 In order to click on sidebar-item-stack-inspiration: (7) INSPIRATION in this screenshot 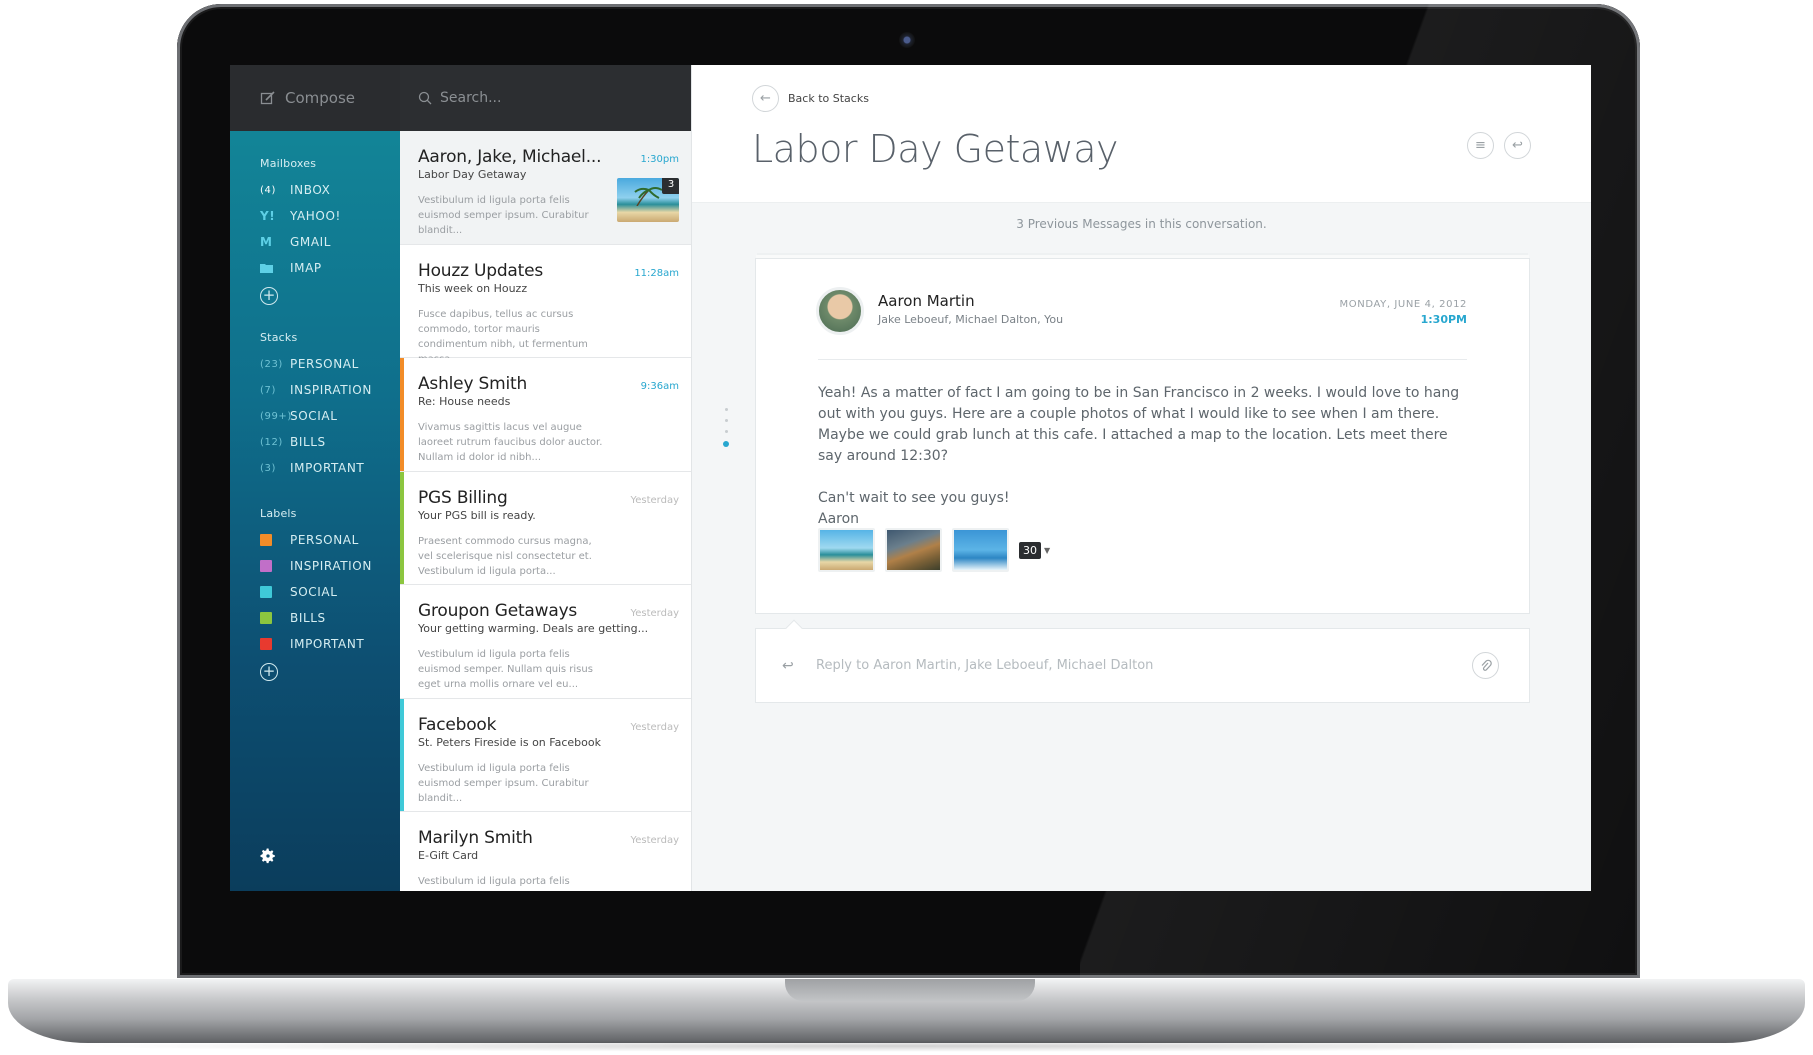, I will do `click(330, 390)`.